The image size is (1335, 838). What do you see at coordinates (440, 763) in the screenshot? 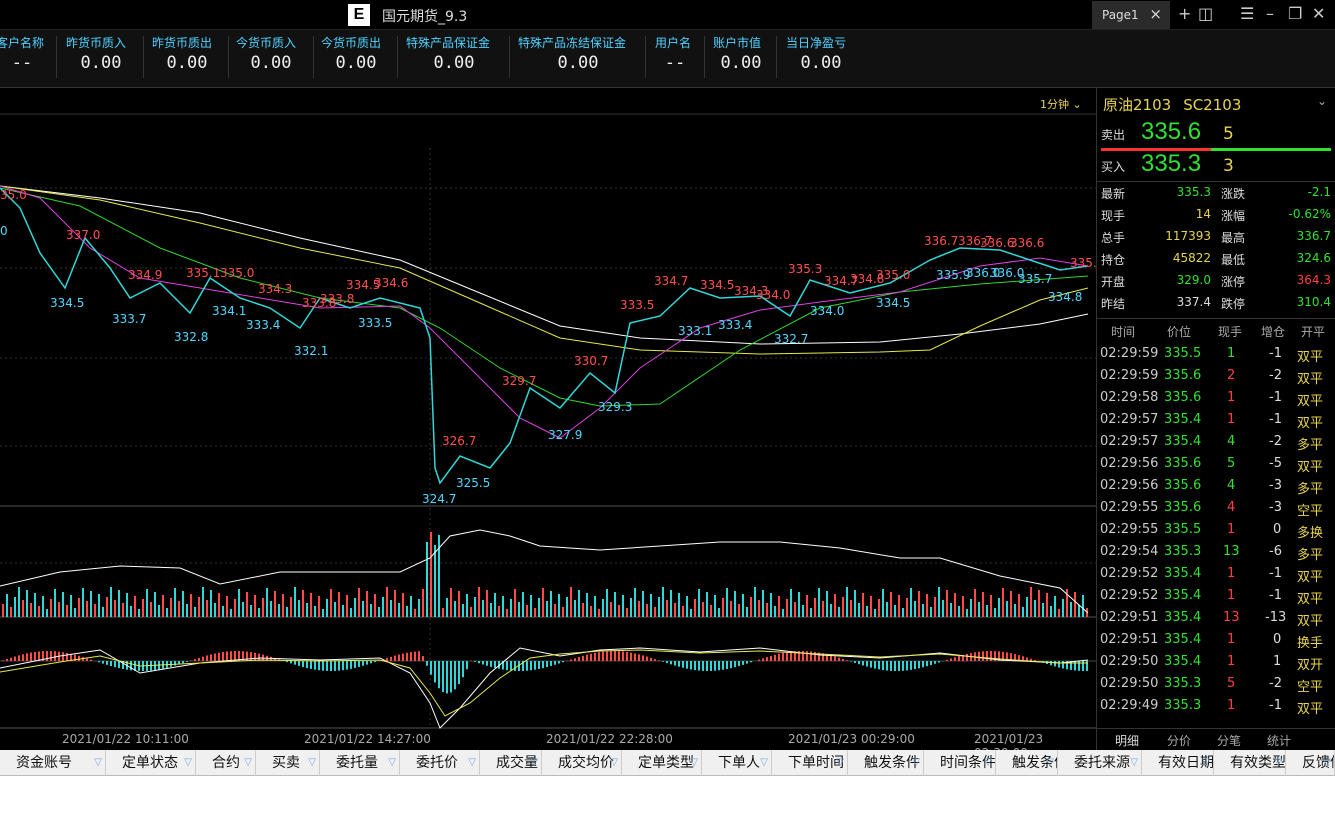
I see `grid-column-header: 委托价 ▽` at bounding box center [440, 763].